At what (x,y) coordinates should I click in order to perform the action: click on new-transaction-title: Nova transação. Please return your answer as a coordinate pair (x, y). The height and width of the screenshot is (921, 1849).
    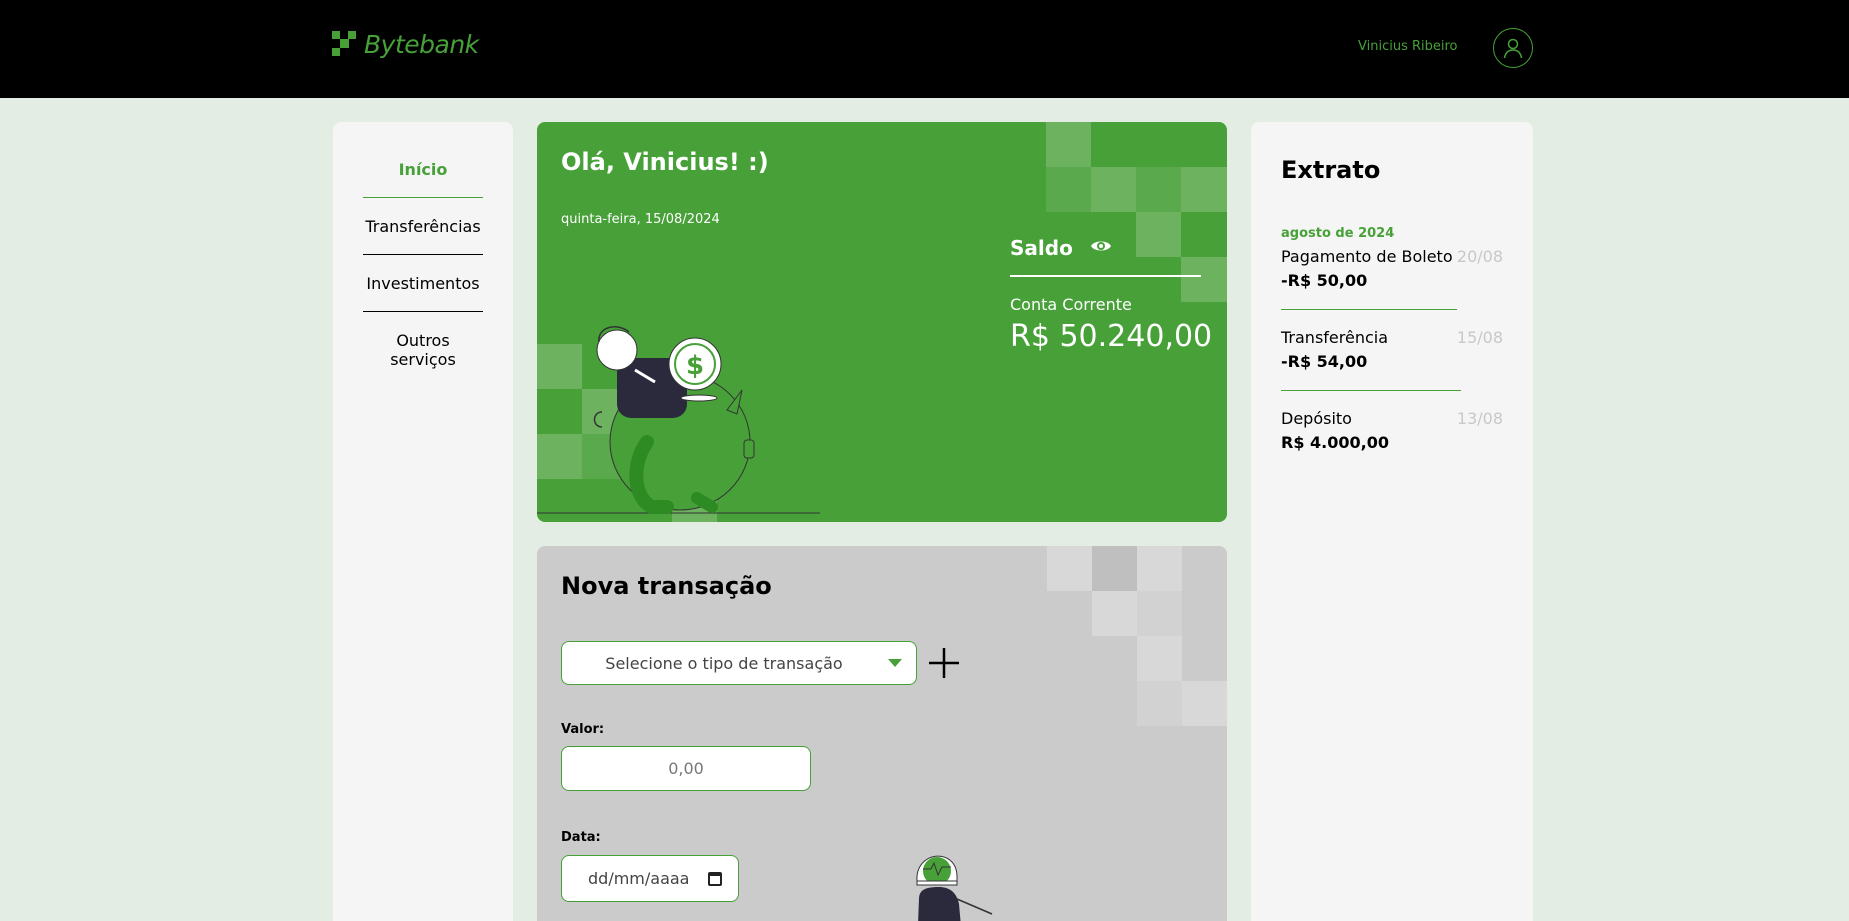
    Looking at the image, I should click on (666, 586).